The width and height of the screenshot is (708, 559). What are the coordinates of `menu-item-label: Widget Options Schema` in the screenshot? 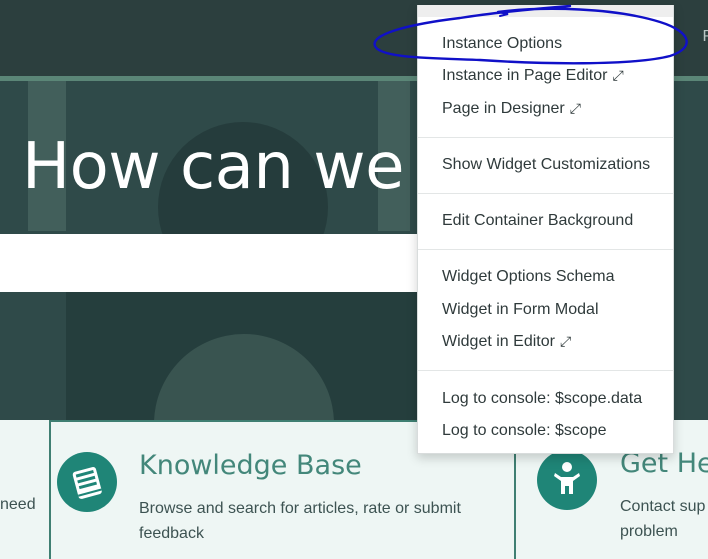 It's located at (528, 276).